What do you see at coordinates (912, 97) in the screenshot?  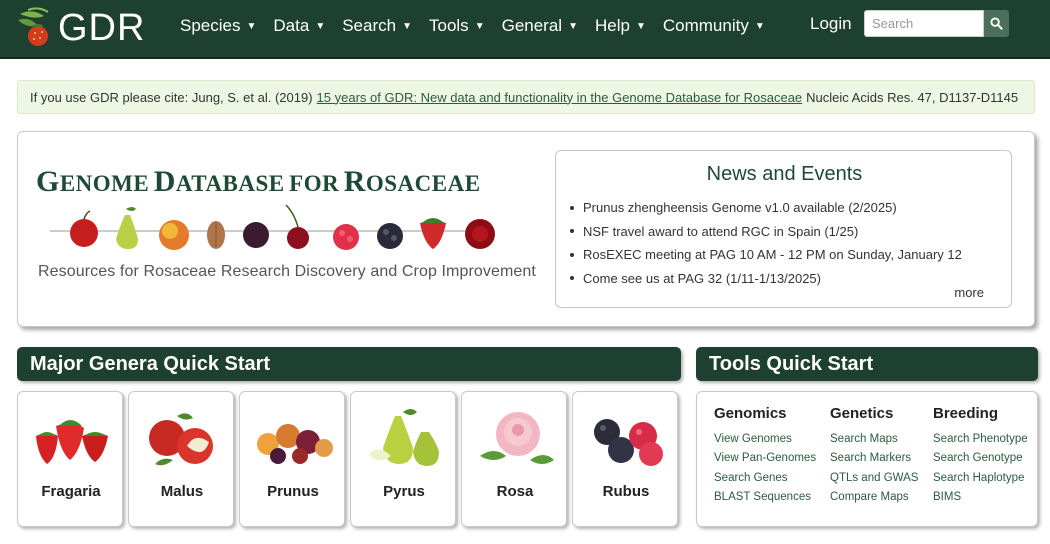 I see `citation-suffix: Nucleic Acids Res. 47, D1137-D1145` at bounding box center [912, 97].